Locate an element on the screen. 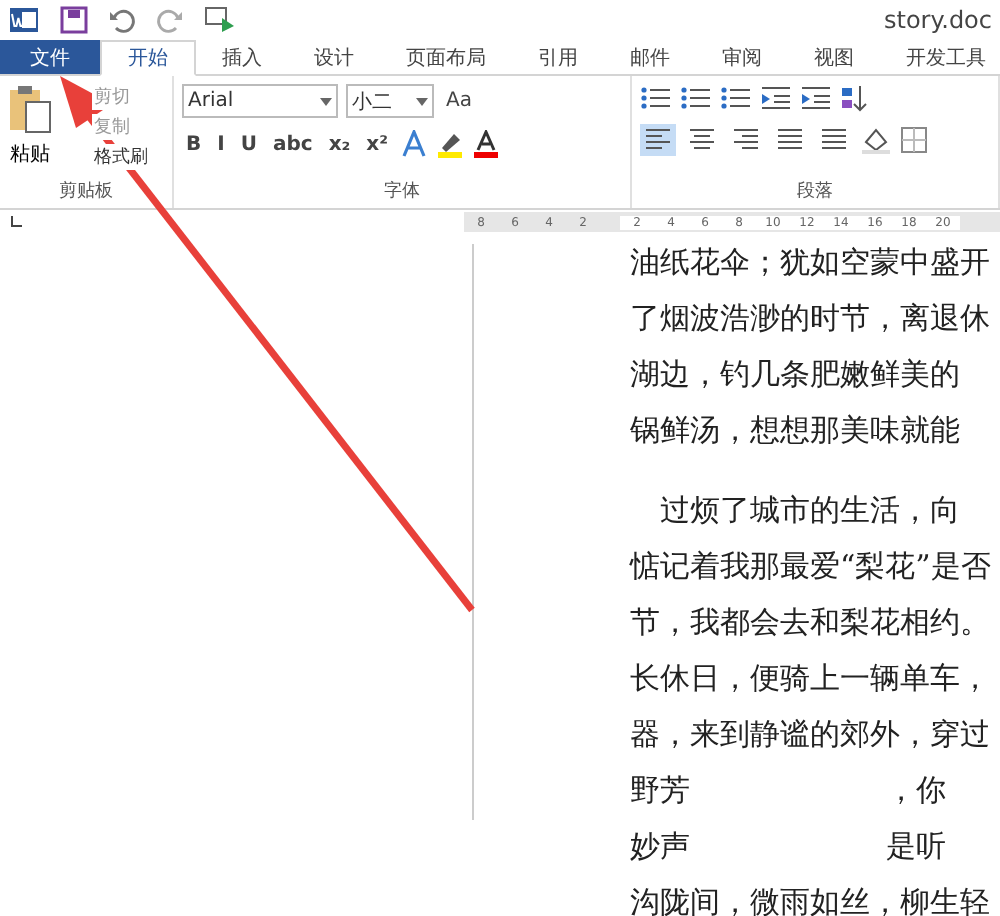 The image size is (1000, 916). ribbon-tab: 引用 is located at coordinates (558, 57).